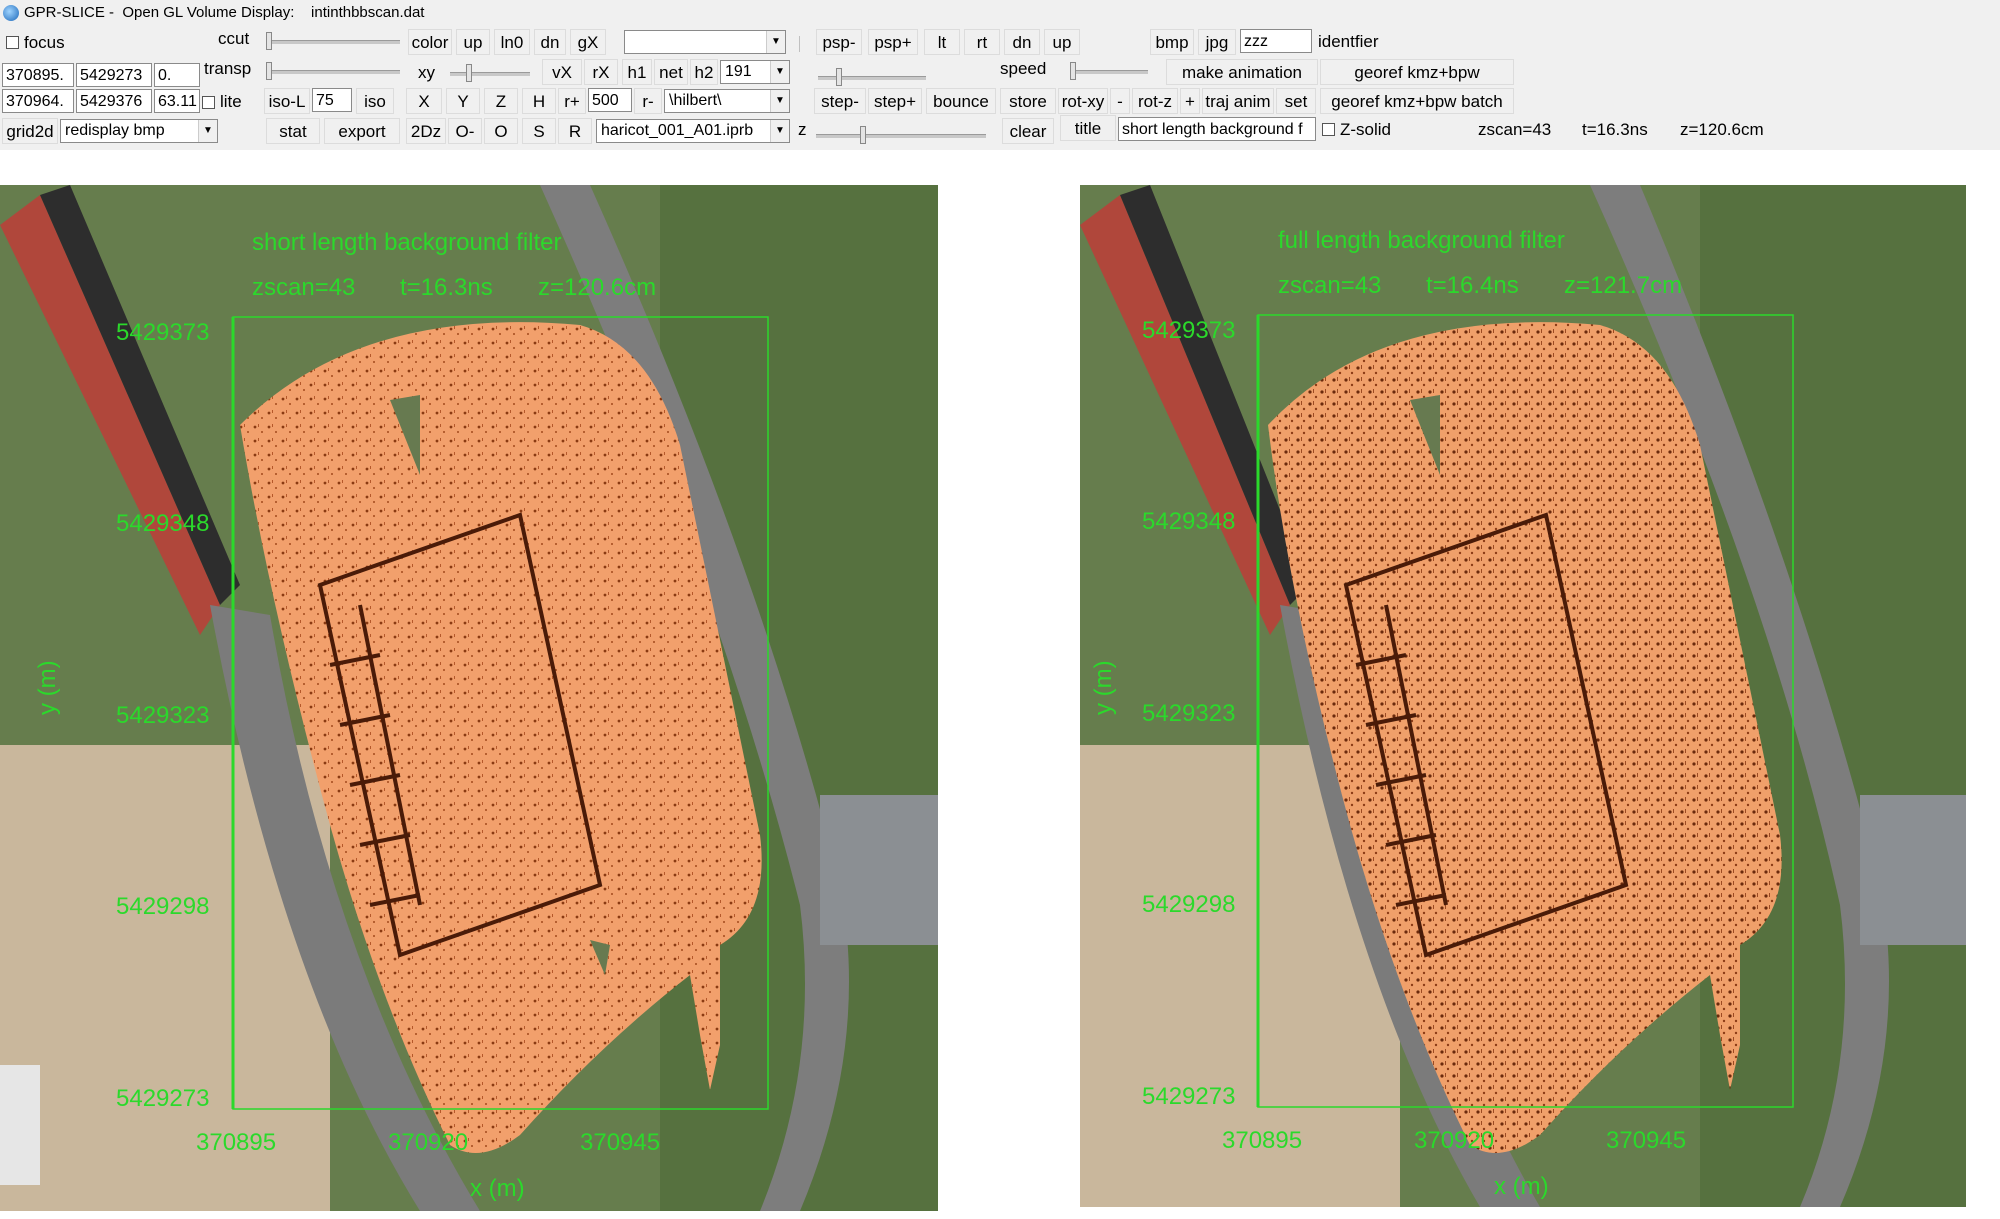 The width and height of the screenshot is (2000, 1219). Describe the element at coordinates (671, 72) in the screenshot. I see `net-button: net` at that location.